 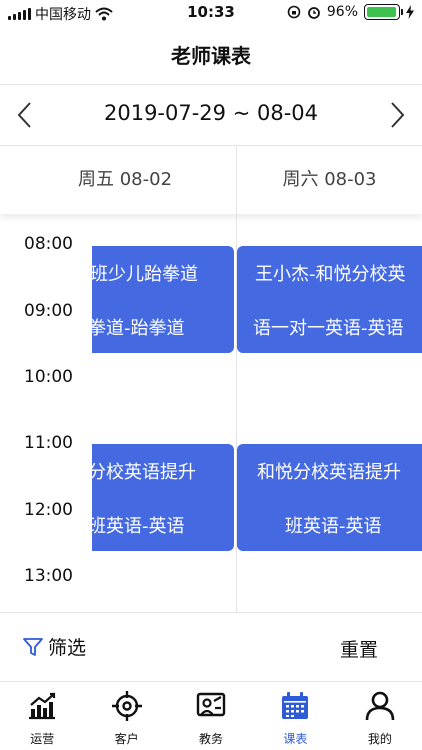 What do you see at coordinates (163, 497) in the screenshot?
I see `course-event-card: 分校英语提升 班英语-英语` at bounding box center [163, 497].